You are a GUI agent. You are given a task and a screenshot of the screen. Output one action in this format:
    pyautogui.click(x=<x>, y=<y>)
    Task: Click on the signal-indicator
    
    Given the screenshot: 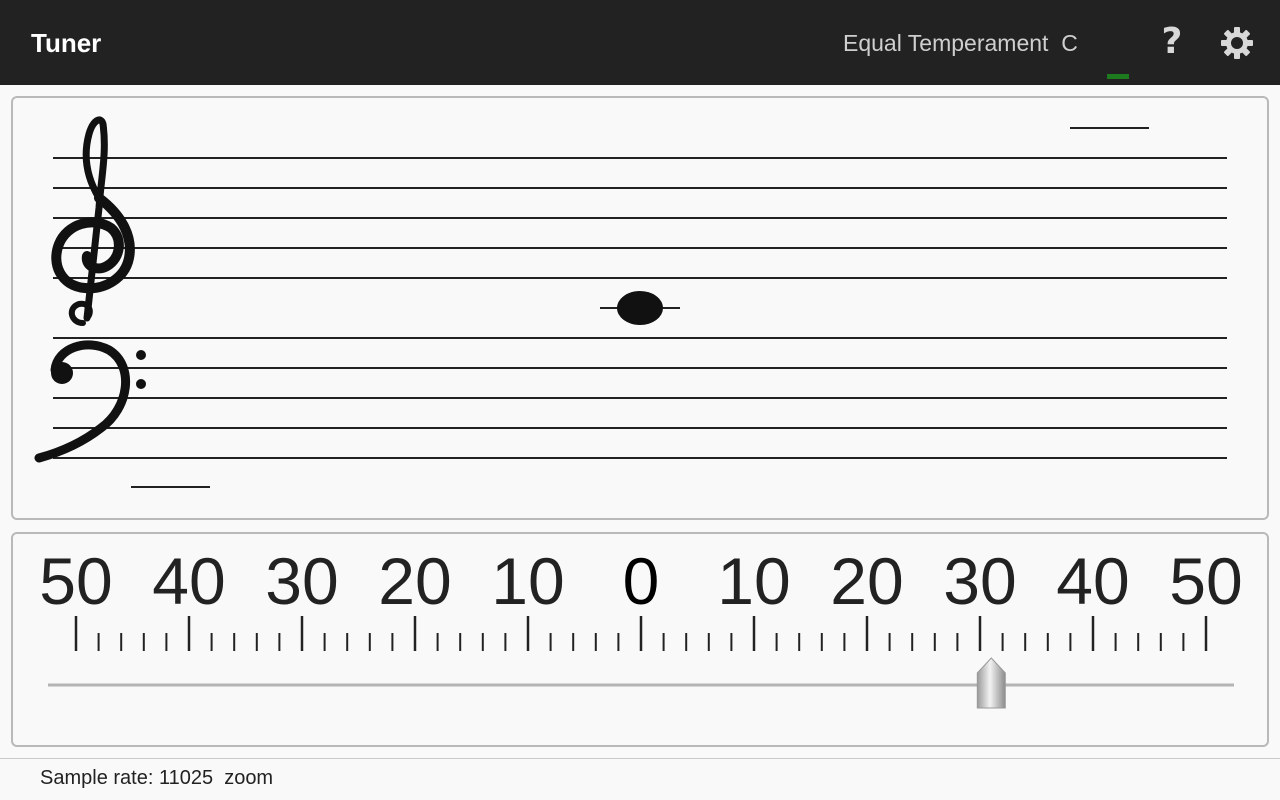 What is the action you would take?
    pyautogui.click(x=1118, y=76)
    